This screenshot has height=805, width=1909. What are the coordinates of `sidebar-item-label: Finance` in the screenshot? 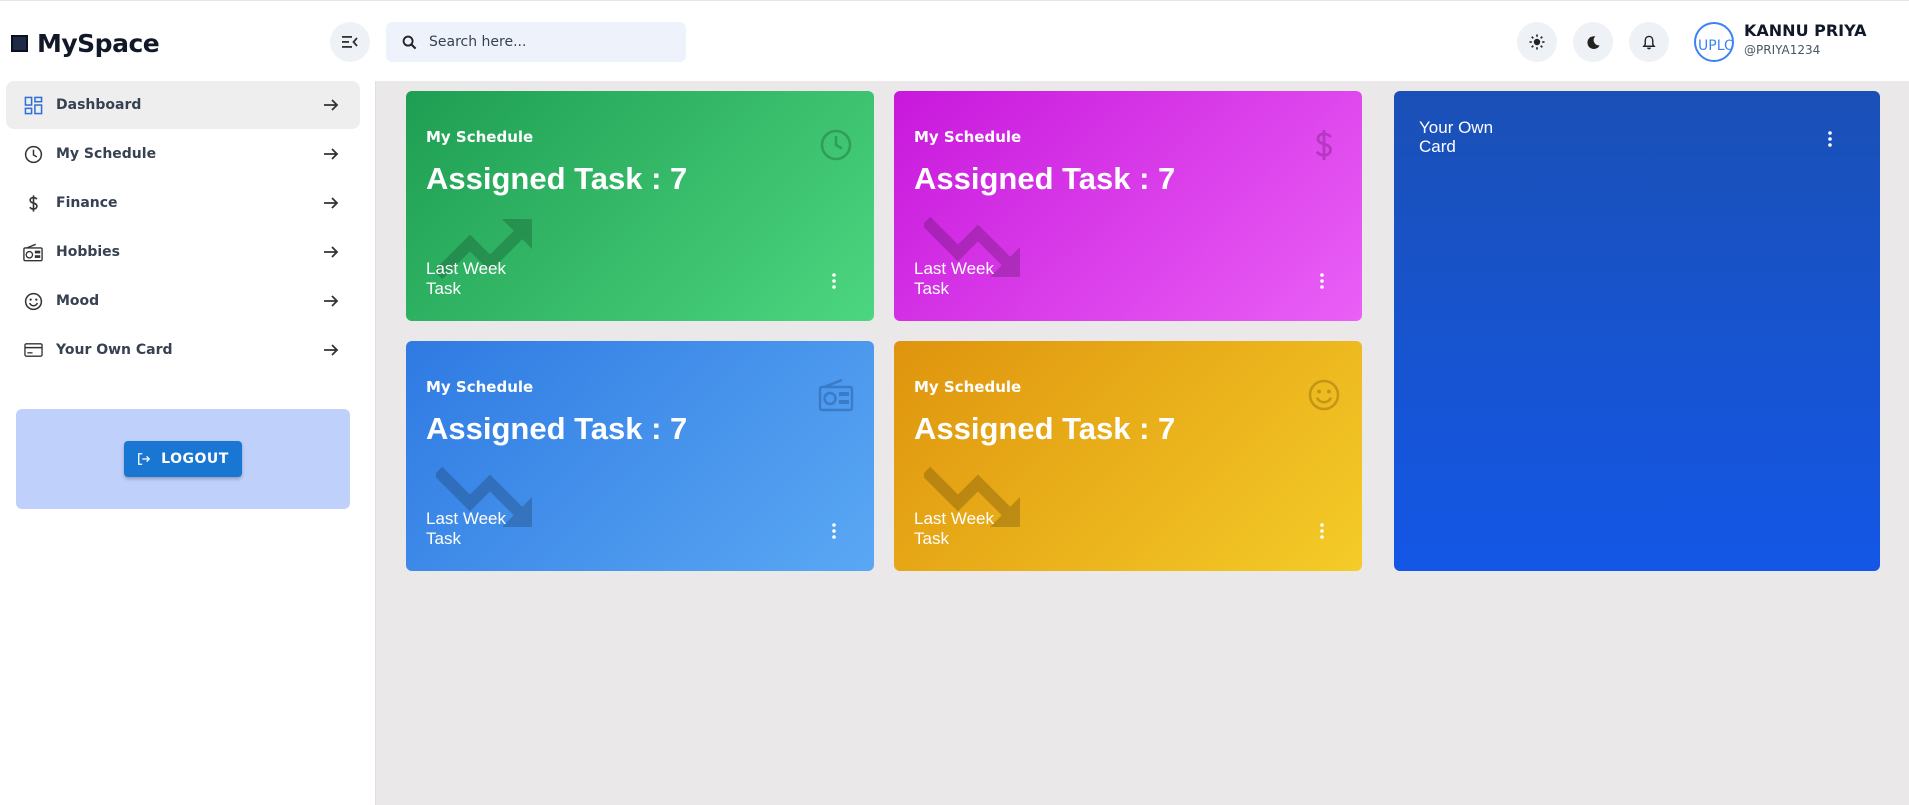 It's located at (87, 203).